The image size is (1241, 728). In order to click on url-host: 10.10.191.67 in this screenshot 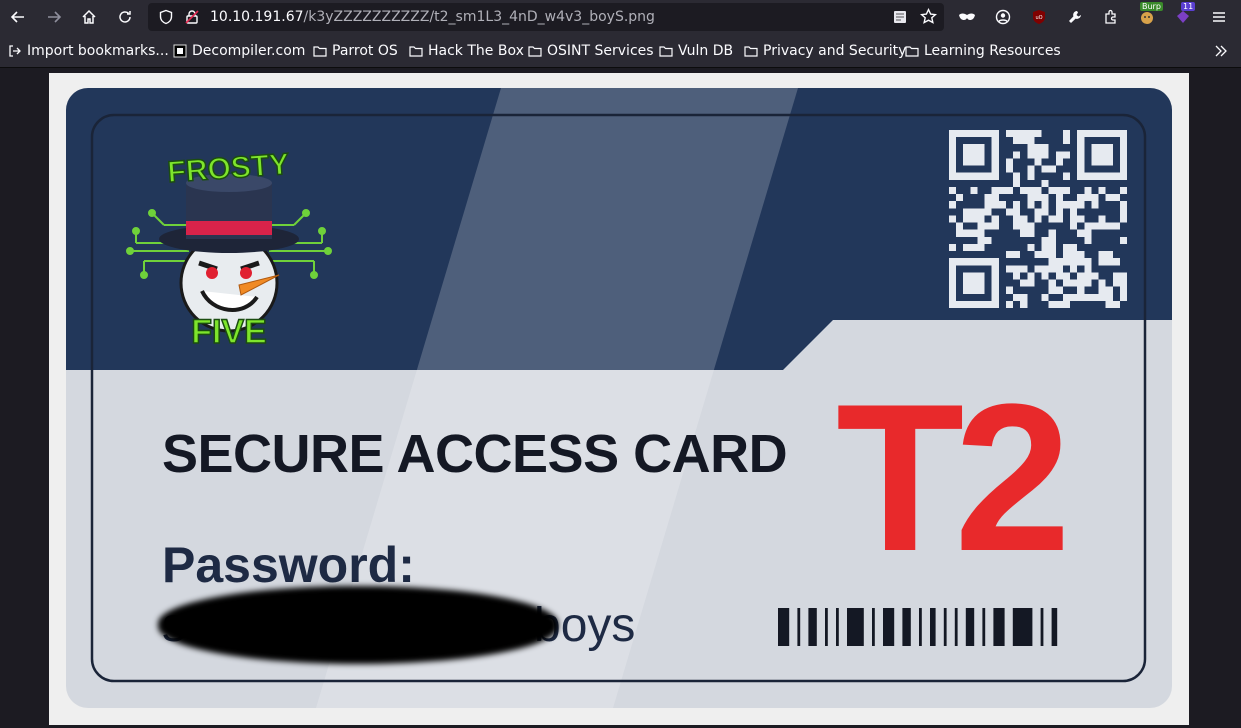, I will do `click(257, 17)`.